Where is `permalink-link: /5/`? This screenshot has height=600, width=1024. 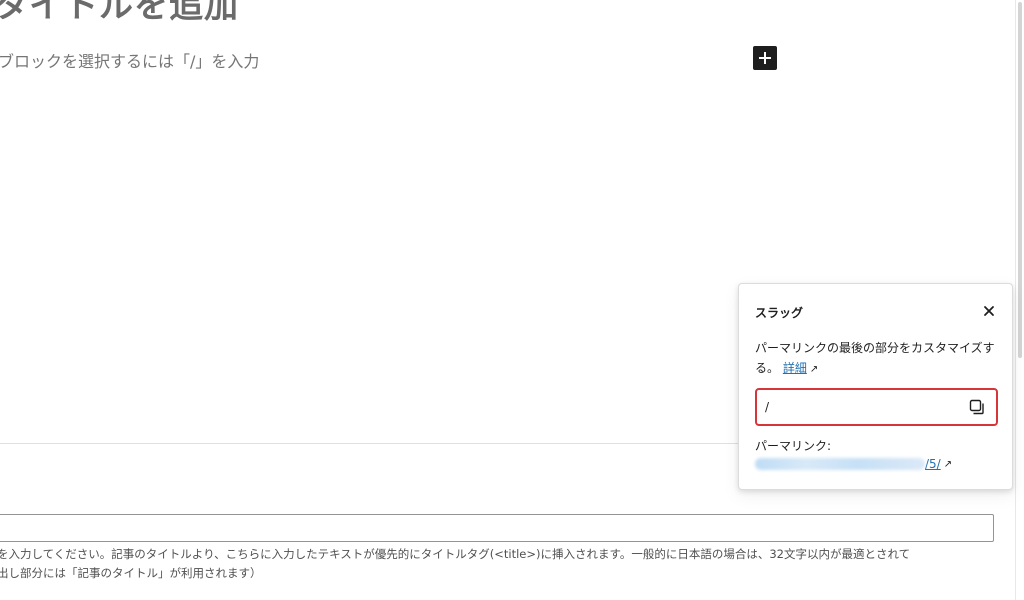
permalink-link: /5/ is located at coordinates (933, 464).